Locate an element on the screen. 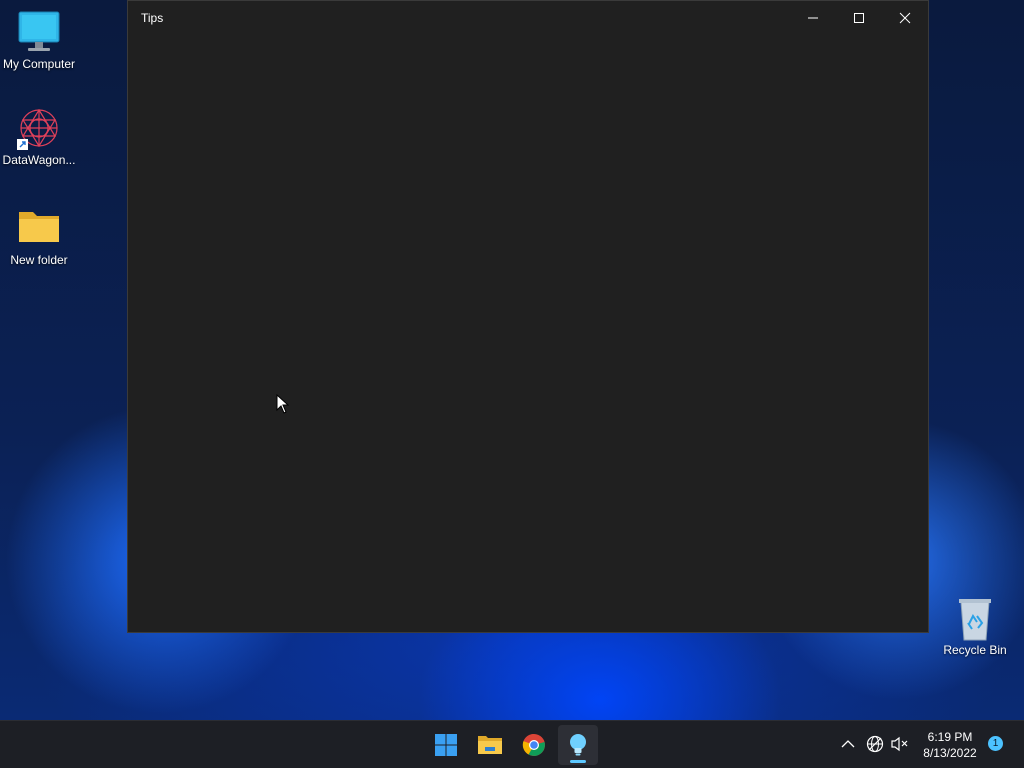 The width and height of the screenshot is (1024, 768). network-icon is located at coordinates (875, 744).